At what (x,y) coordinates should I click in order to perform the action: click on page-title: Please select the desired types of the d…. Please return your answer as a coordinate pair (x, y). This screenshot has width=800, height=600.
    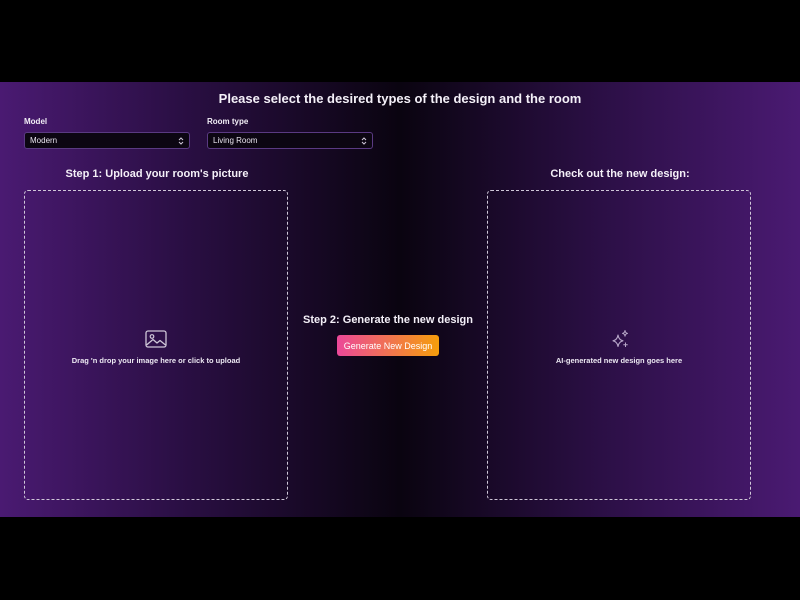
    Looking at the image, I should click on (400, 98).